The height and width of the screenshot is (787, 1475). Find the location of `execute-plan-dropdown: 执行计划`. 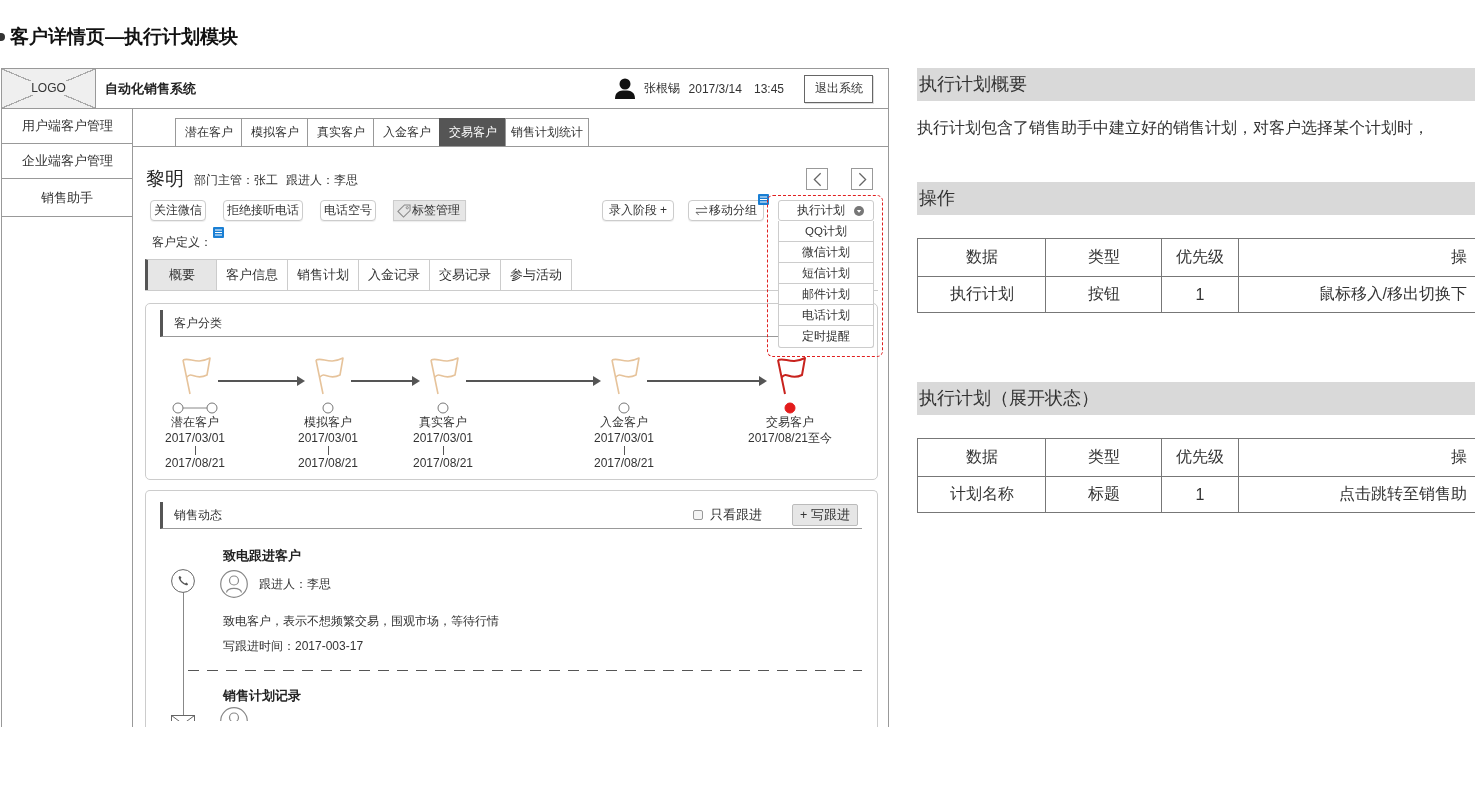

execute-plan-dropdown: 执行计划 is located at coordinates (826, 210).